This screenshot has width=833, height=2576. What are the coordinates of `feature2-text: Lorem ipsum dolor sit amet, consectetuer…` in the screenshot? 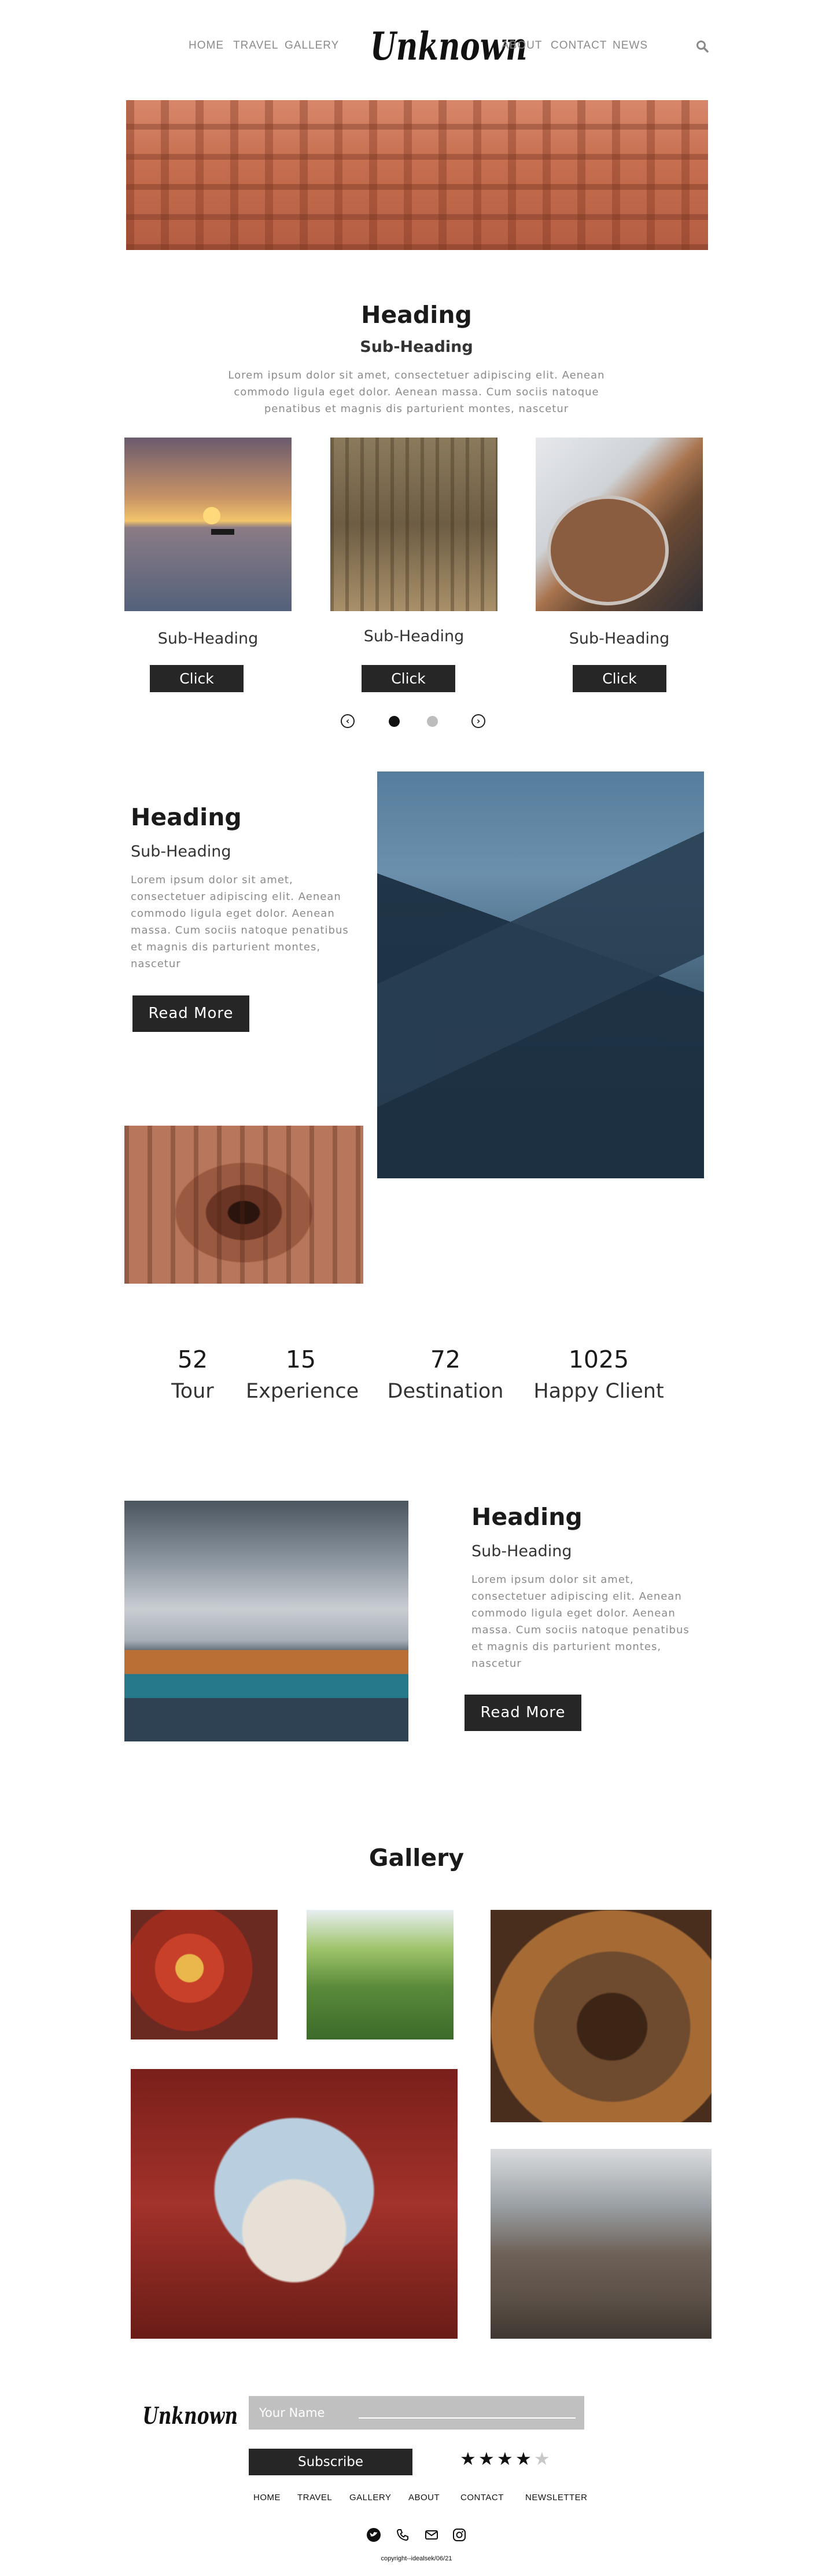 It's located at (587, 1622).